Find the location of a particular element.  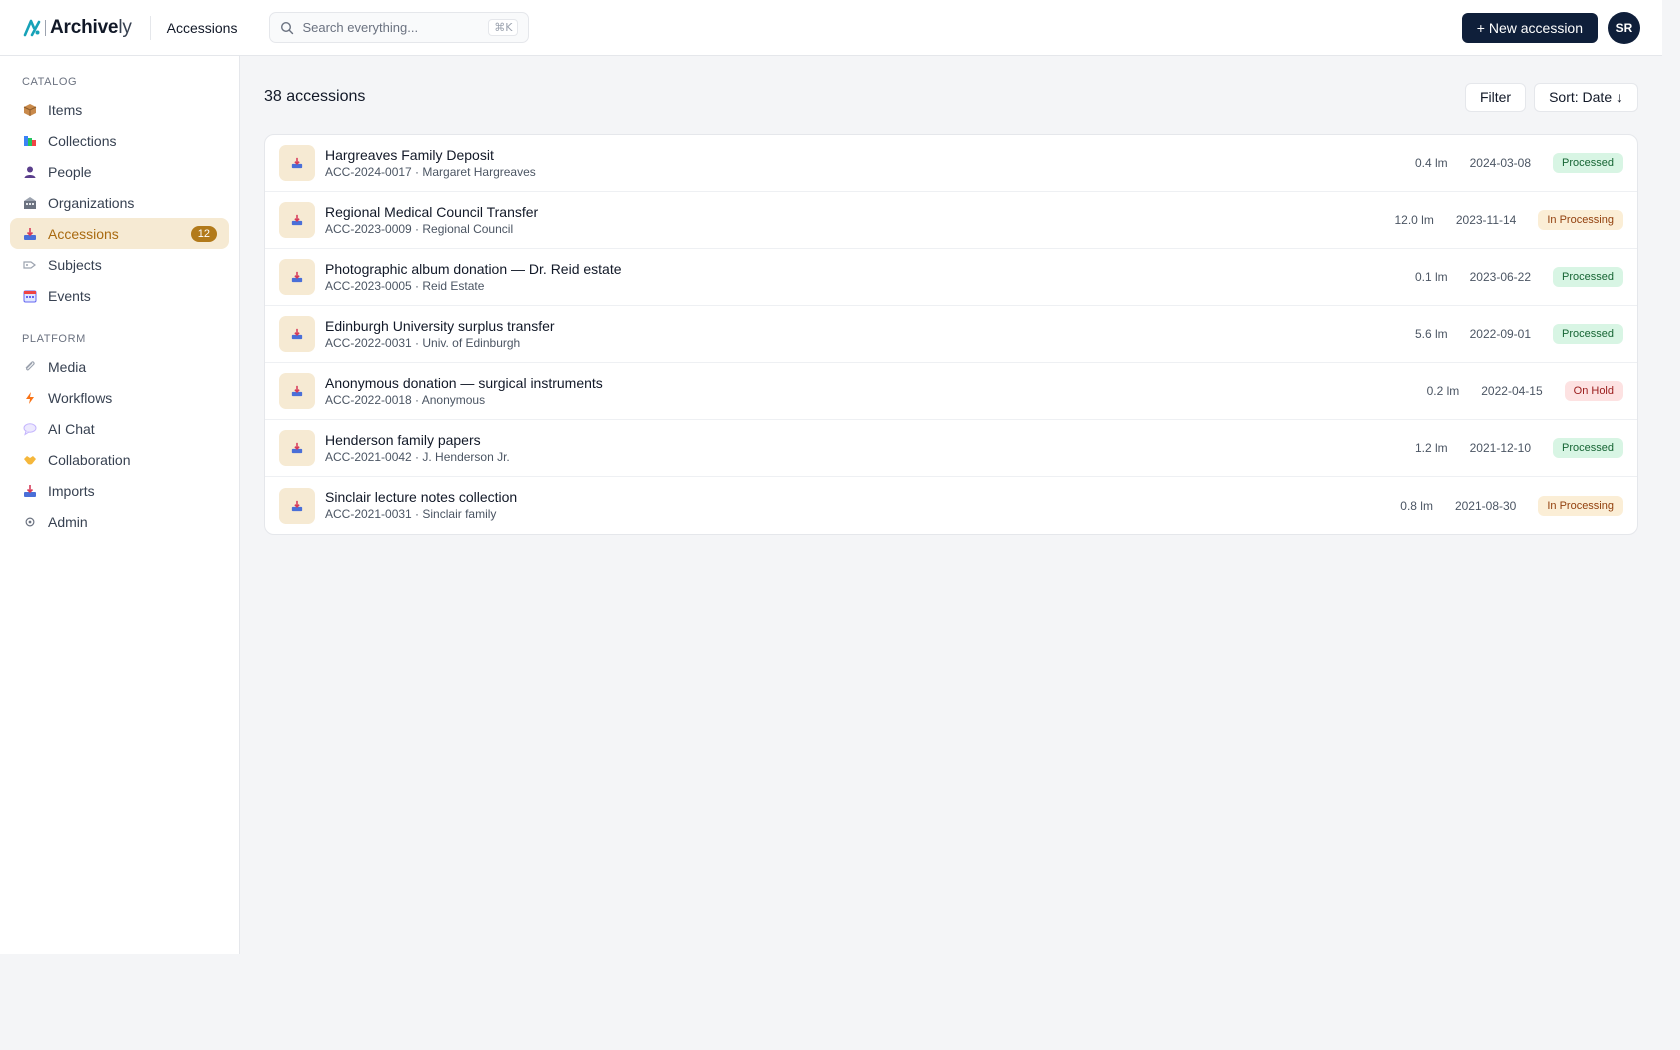

sidebar-item-media: Media is located at coordinates (119, 366).